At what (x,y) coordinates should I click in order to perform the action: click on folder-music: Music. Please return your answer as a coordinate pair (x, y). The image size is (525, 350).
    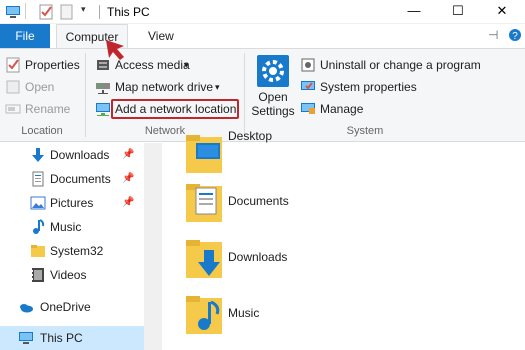
    Looking at the image, I should click on (332, 316).